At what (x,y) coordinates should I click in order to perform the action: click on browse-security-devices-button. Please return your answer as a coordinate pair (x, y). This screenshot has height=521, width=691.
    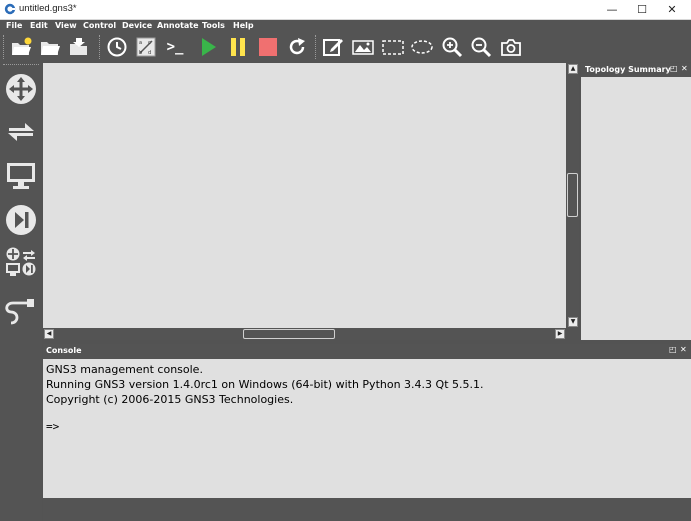
    Looking at the image, I should click on (21, 220).